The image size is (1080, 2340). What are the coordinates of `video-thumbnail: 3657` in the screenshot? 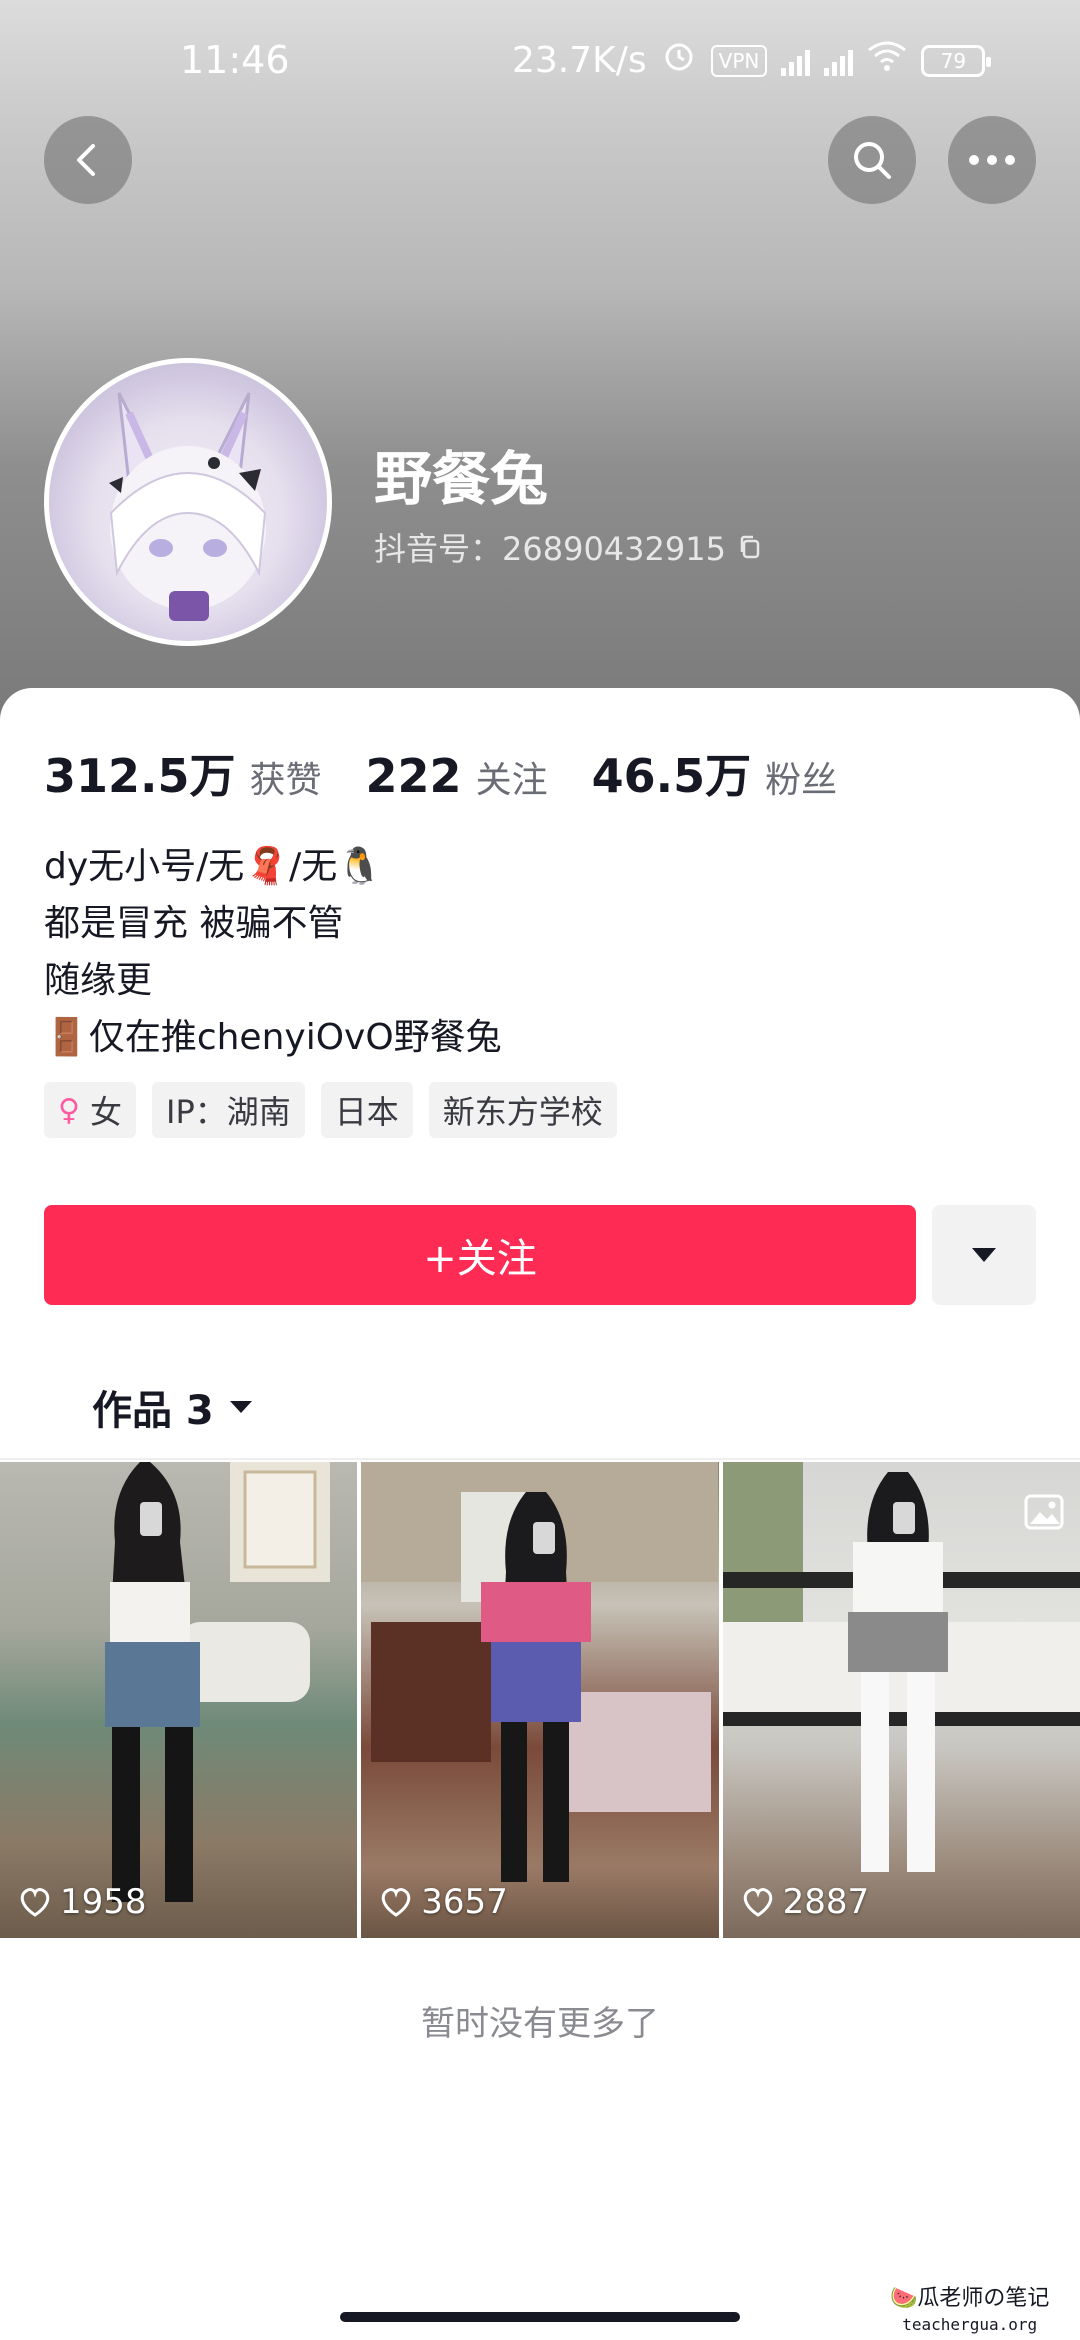 It's located at (540, 1700).